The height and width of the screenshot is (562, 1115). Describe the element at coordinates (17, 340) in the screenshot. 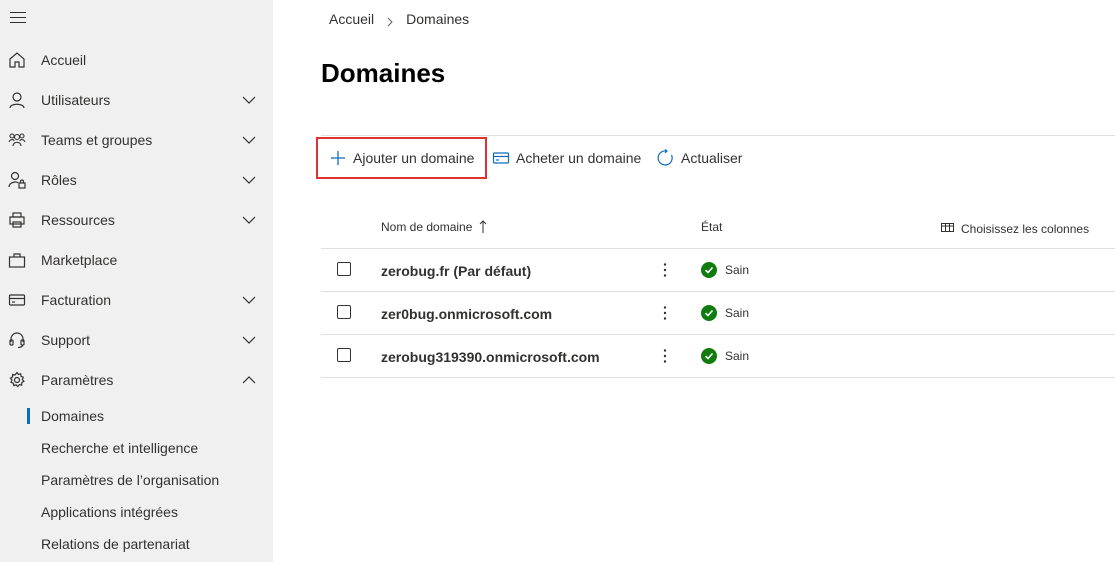

I see `headset-icon` at that location.